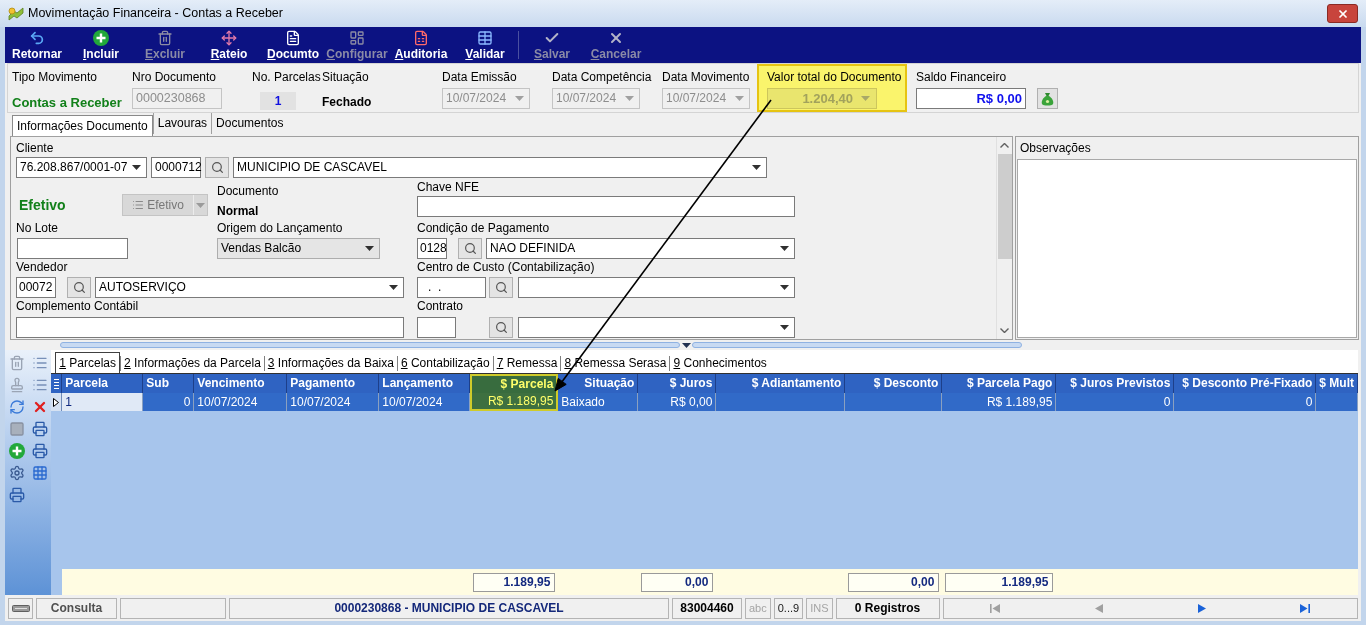 The width and height of the screenshot is (1366, 625). Describe the element at coordinates (1245, 383) in the screenshot. I see `column-header: $ Desconto Pré-Fixado` at that location.